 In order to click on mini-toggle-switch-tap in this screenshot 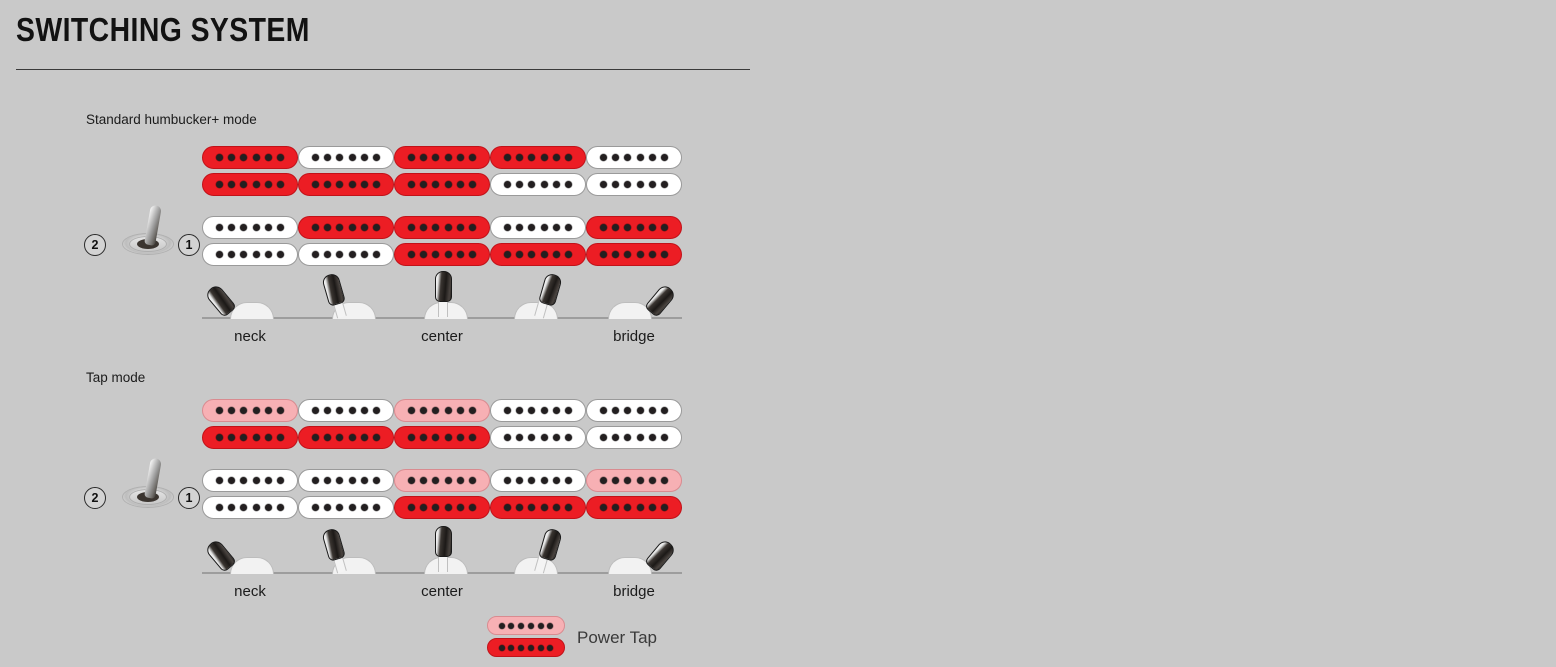, I will do `click(146, 486)`.